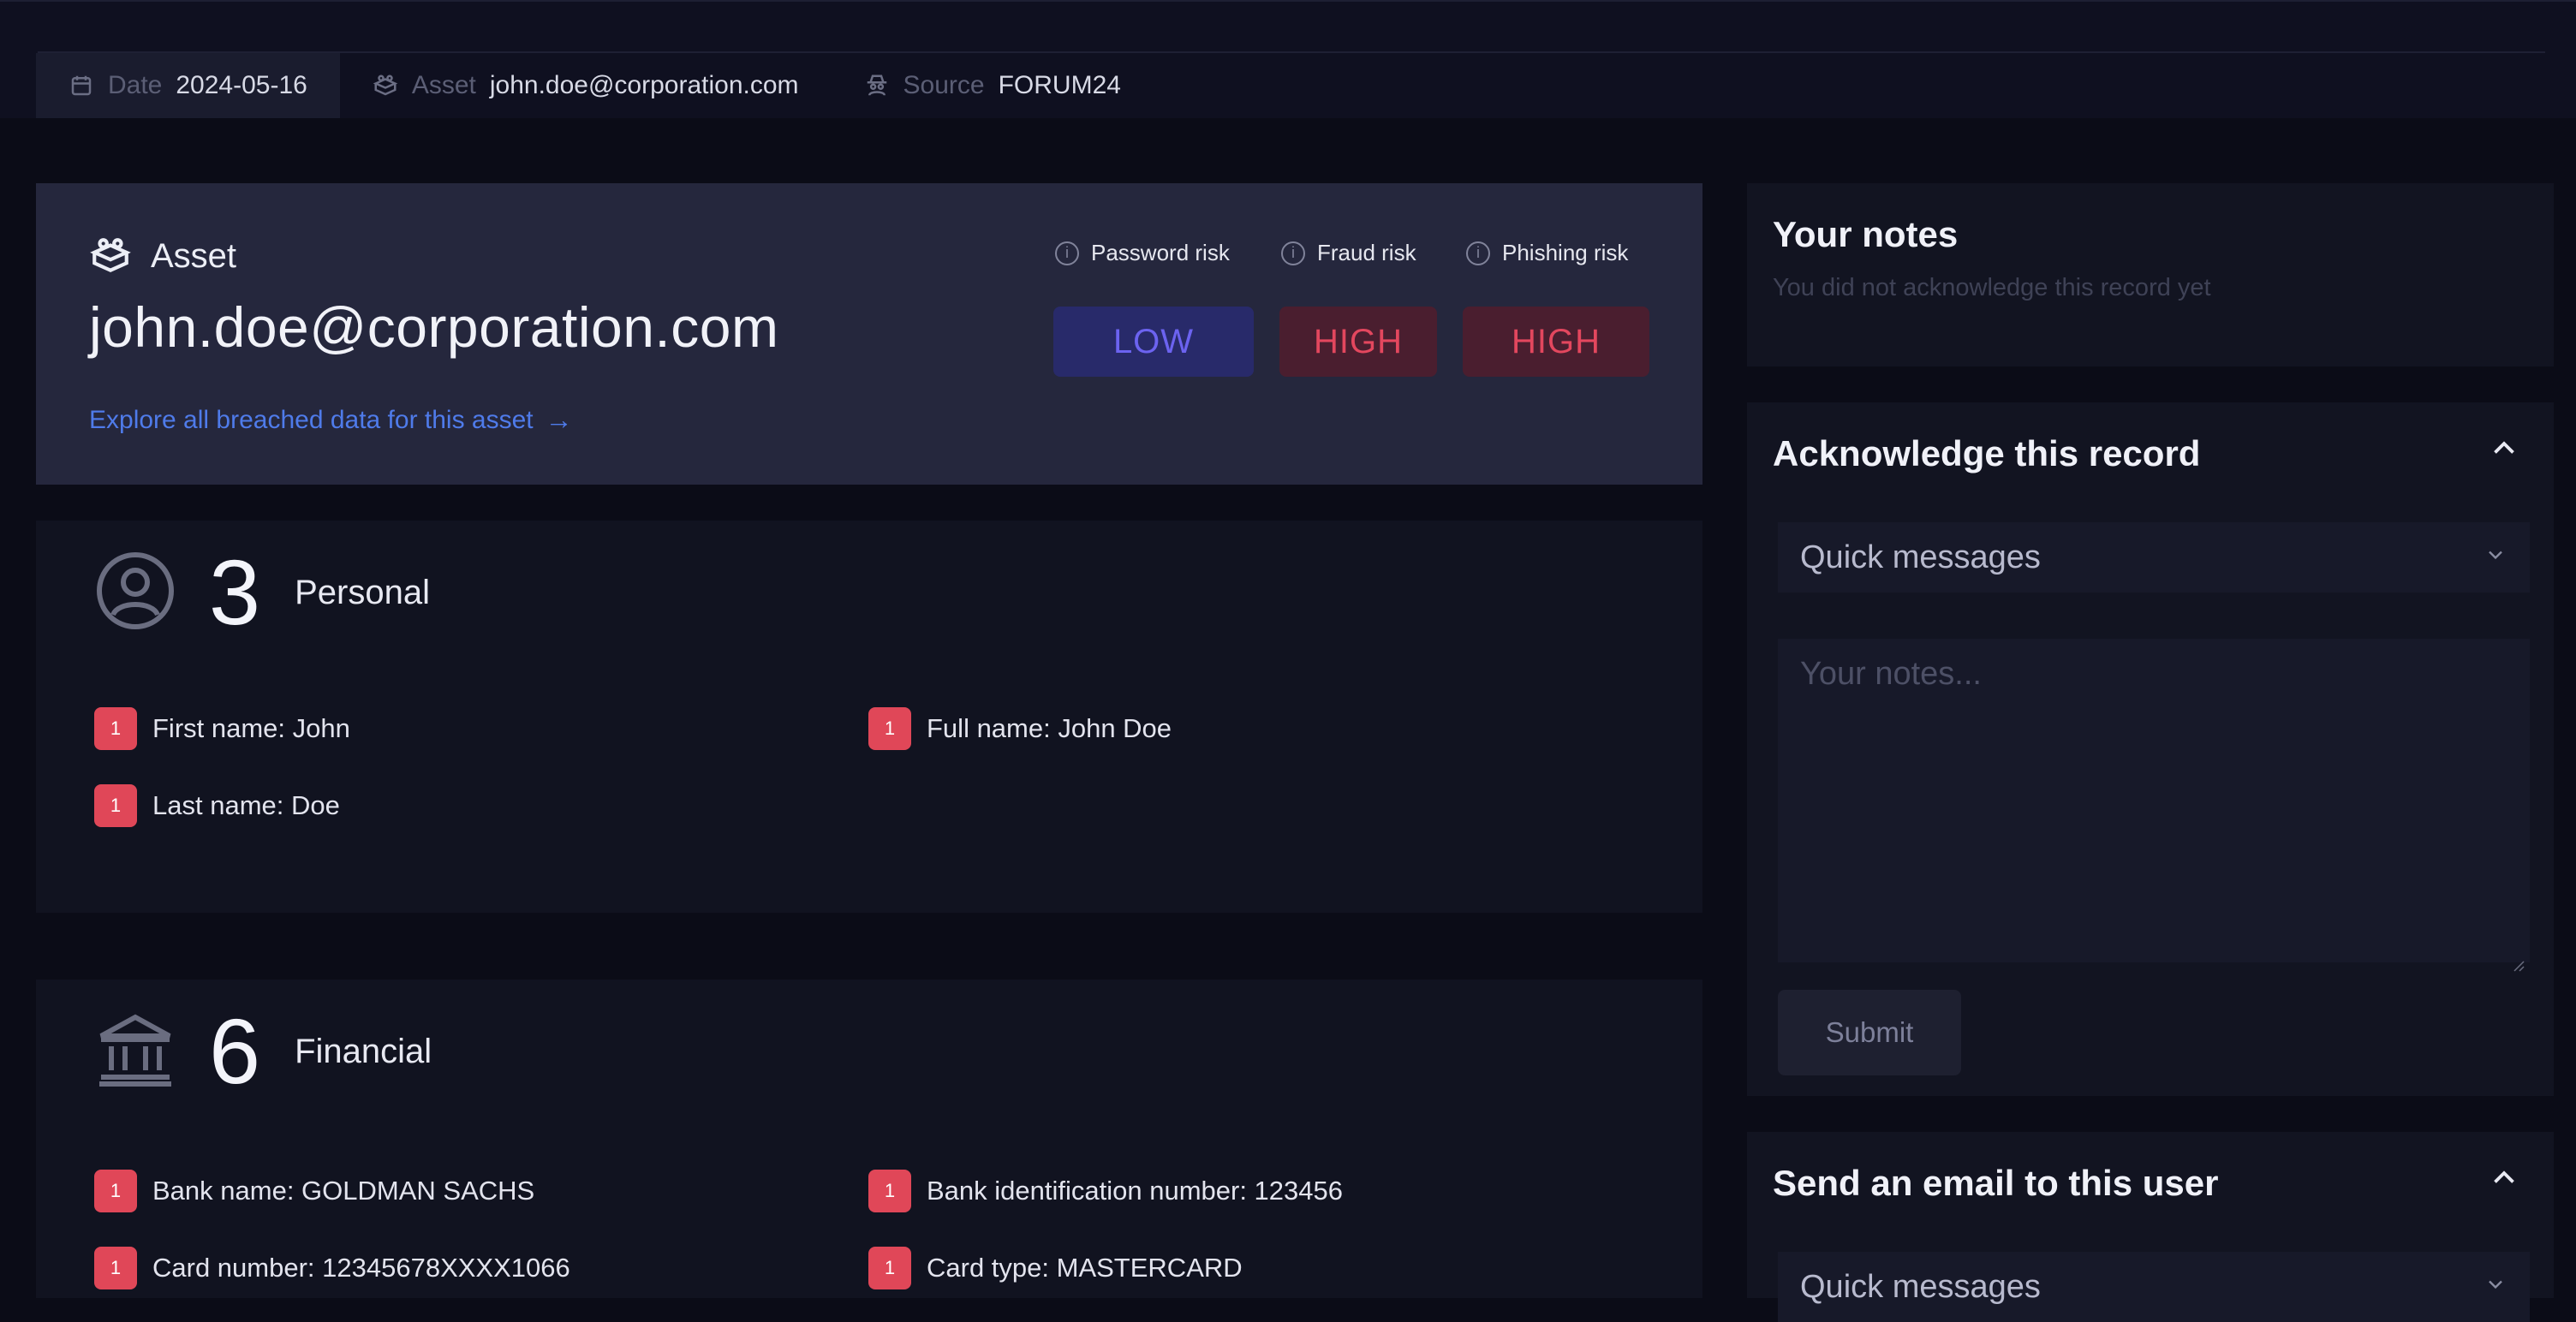  Describe the element at coordinates (262, 593) in the screenshot. I see `personal-header: 3 Personal` at that location.